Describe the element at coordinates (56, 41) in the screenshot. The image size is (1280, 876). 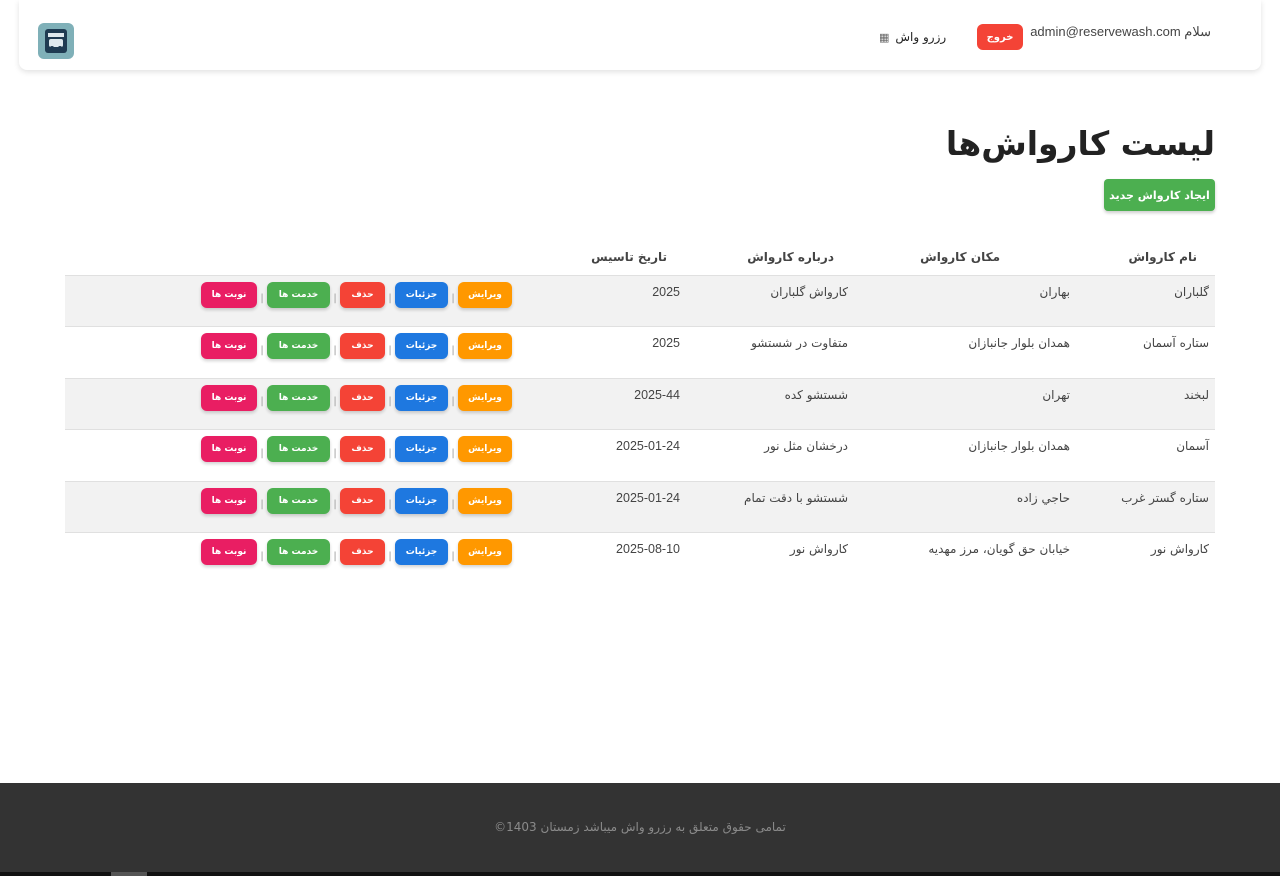
I see `carwash-logo-icon` at that location.